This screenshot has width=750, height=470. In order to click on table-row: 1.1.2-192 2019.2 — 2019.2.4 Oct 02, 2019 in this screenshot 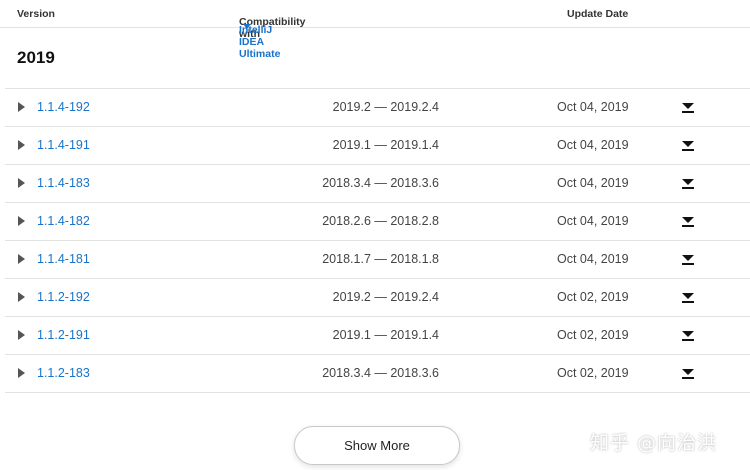, I will do `click(377, 298)`.